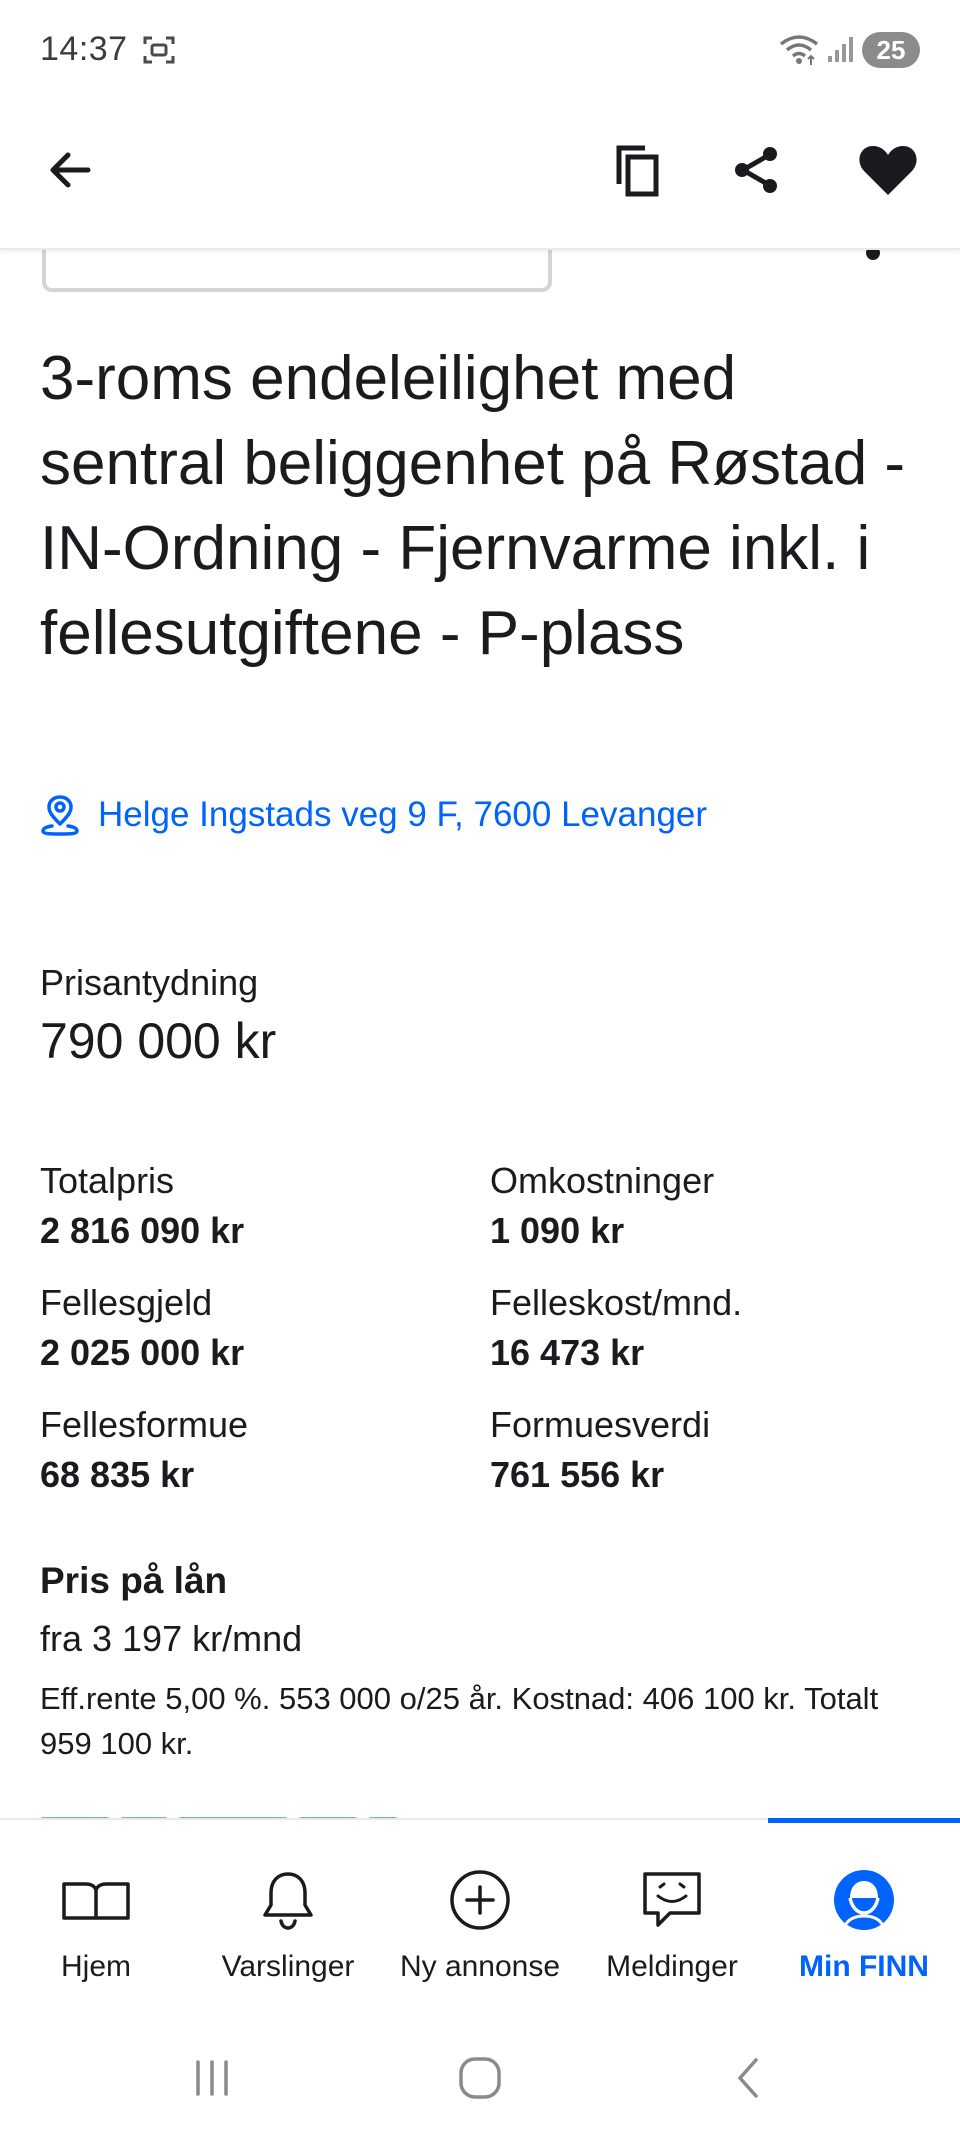 This screenshot has width=960, height=2140. What do you see at coordinates (891, 50) in the screenshot?
I see `battery-indicator: 25` at bounding box center [891, 50].